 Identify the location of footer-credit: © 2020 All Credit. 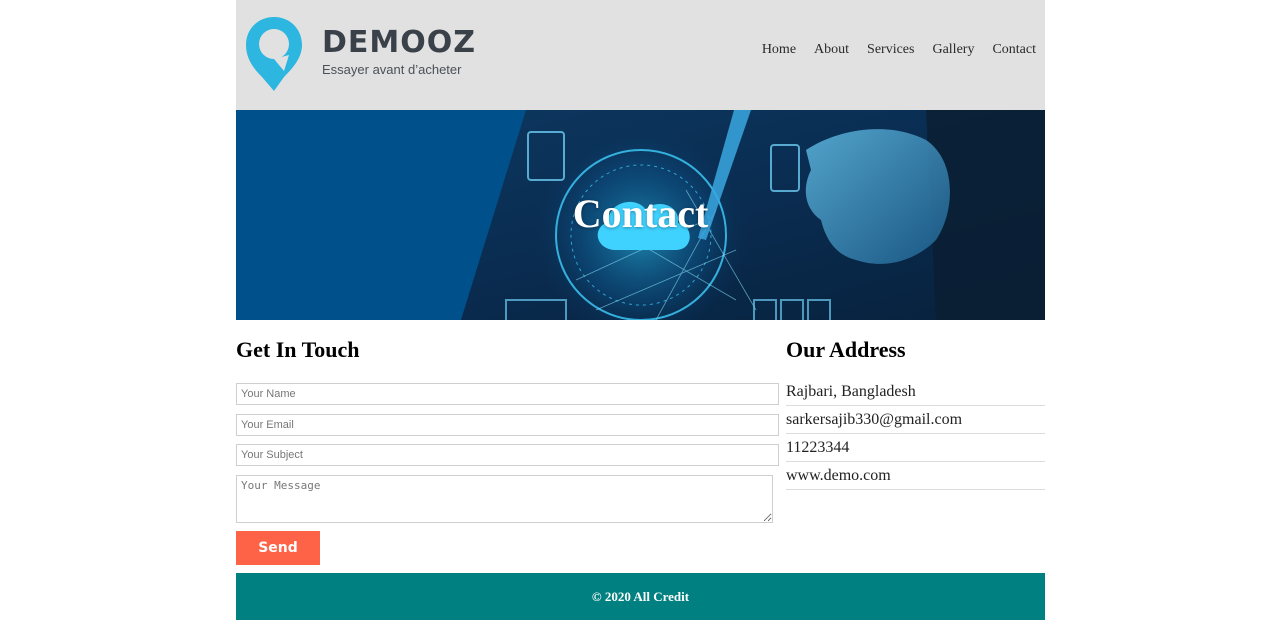
(640, 596).